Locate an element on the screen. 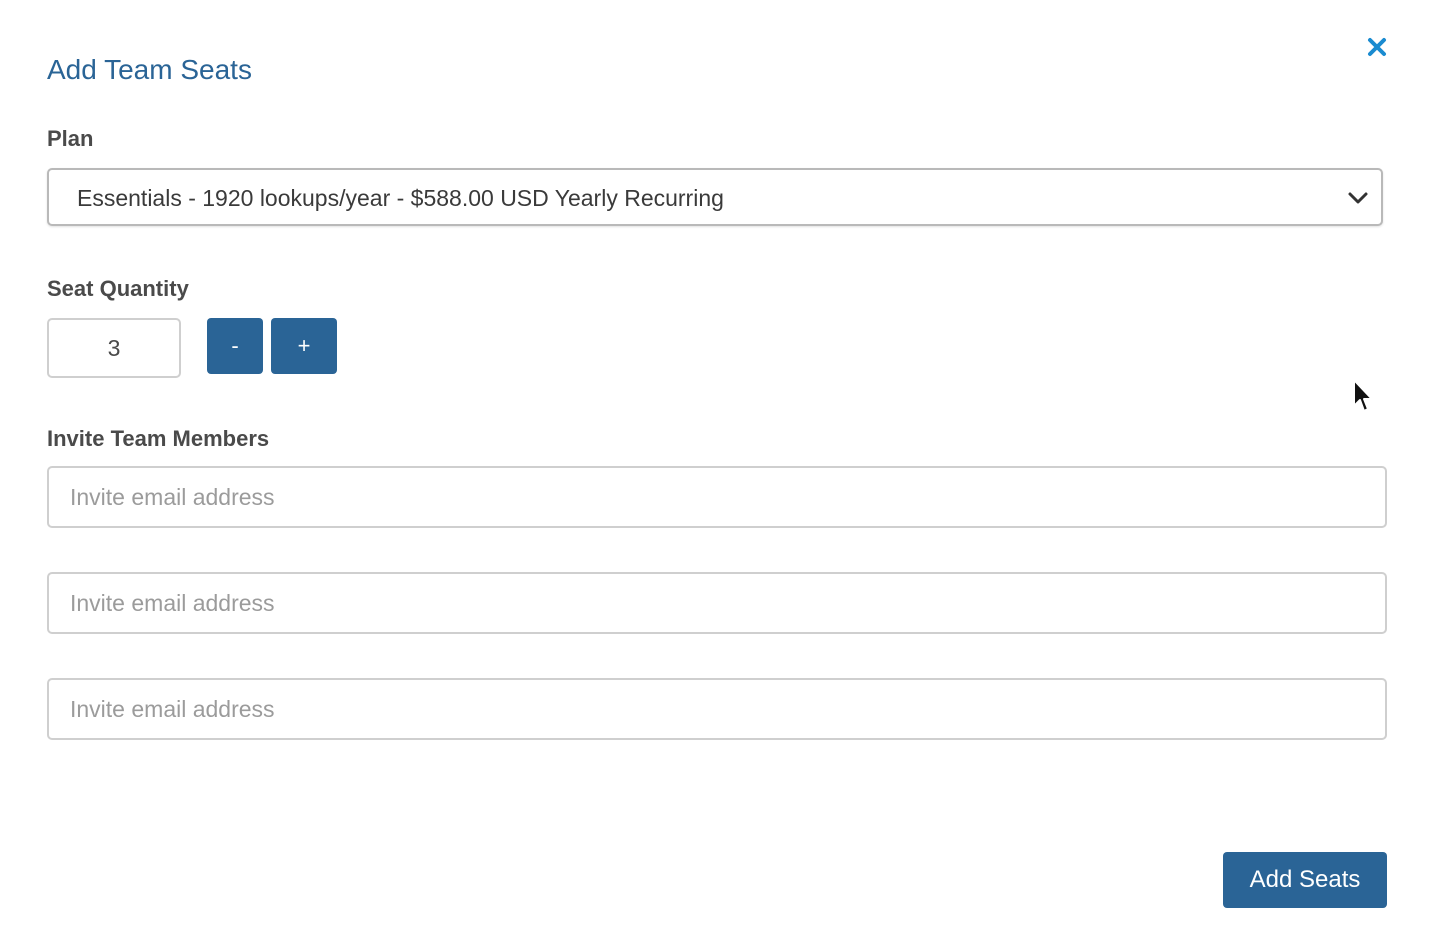 This screenshot has width=1433, height=950. close-button is located at coordinates (1377, 47).